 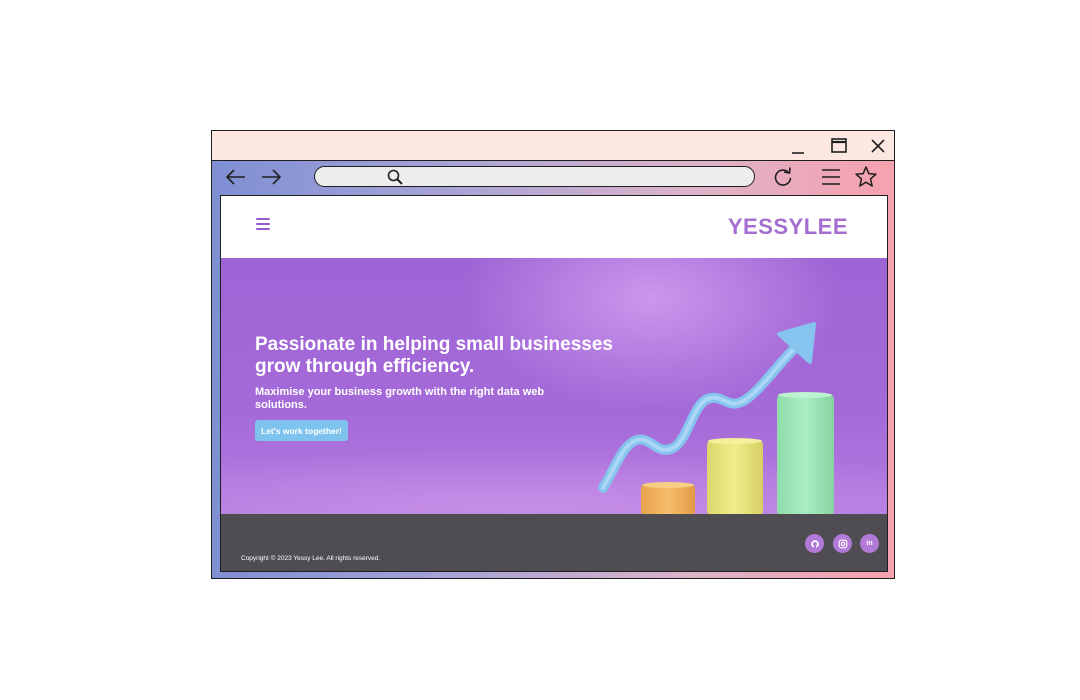 I want to click on bar-orange, so click(x=668, y=498).